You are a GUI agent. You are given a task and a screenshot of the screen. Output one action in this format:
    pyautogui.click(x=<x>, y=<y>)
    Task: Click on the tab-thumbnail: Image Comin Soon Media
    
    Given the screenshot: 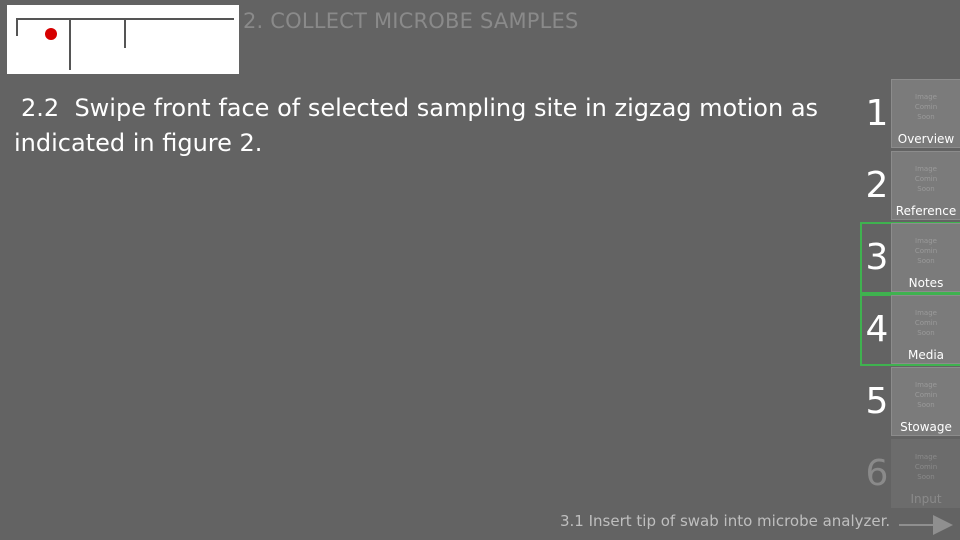 What is the action you would take?
    pyautogui.click(x=925, y=329)
    